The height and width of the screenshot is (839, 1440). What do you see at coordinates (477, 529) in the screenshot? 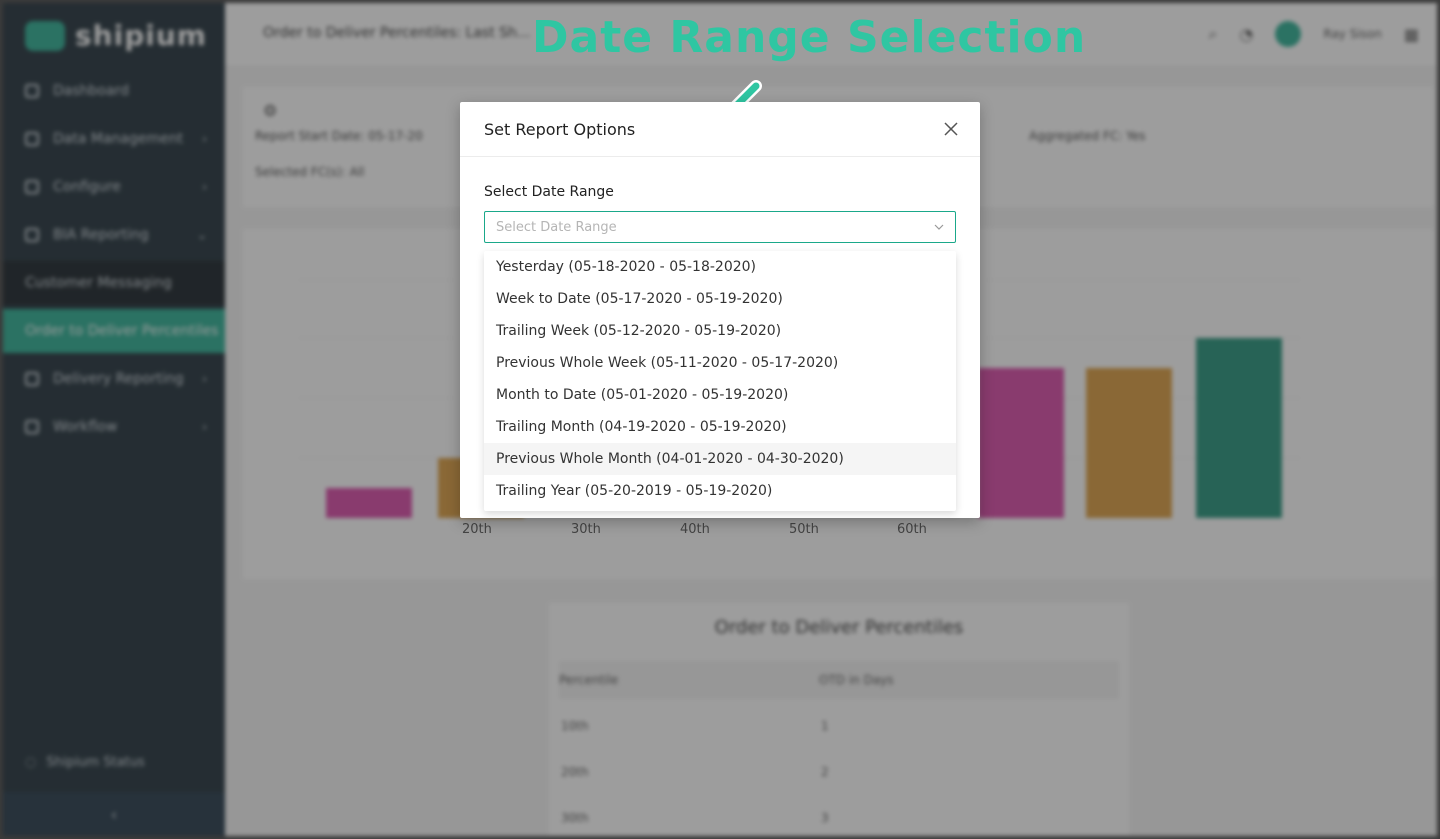
I see `x-tick-label: 20th` at bounding box center [477, 529].